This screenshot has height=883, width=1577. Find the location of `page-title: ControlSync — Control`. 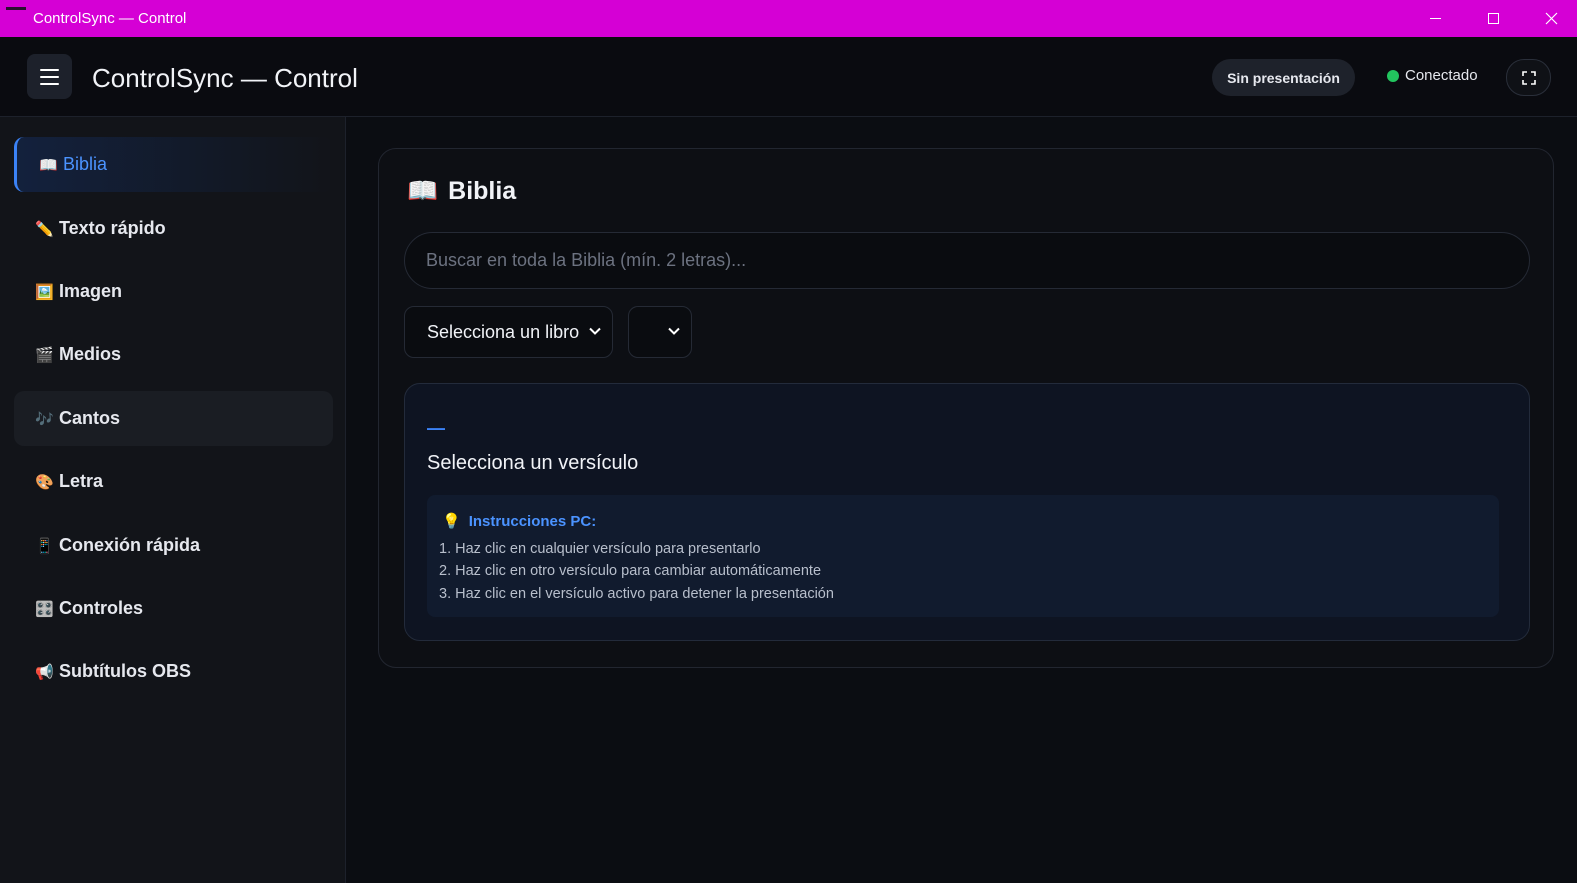

page-title: ControlSync — Control is located at coordinates (225, 78).